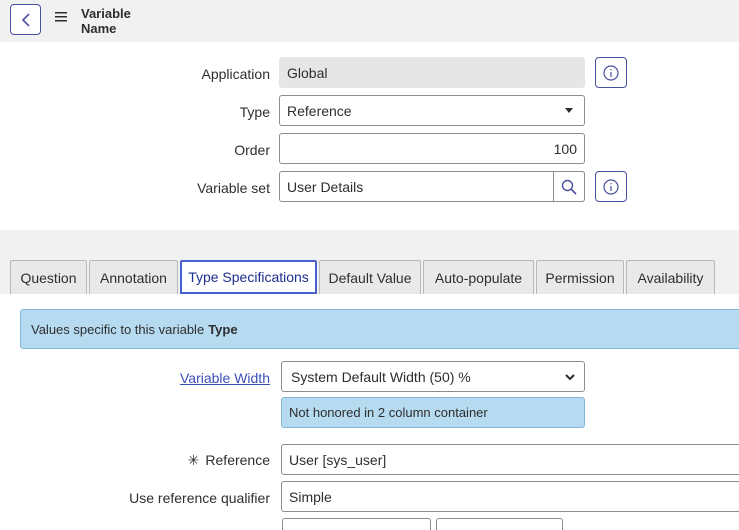 This screenshot has width=739, height=530. What do you see at coordinates (432, 148) in the screenshot?
I see `order-input: 100` at bounding box center [432, 148].